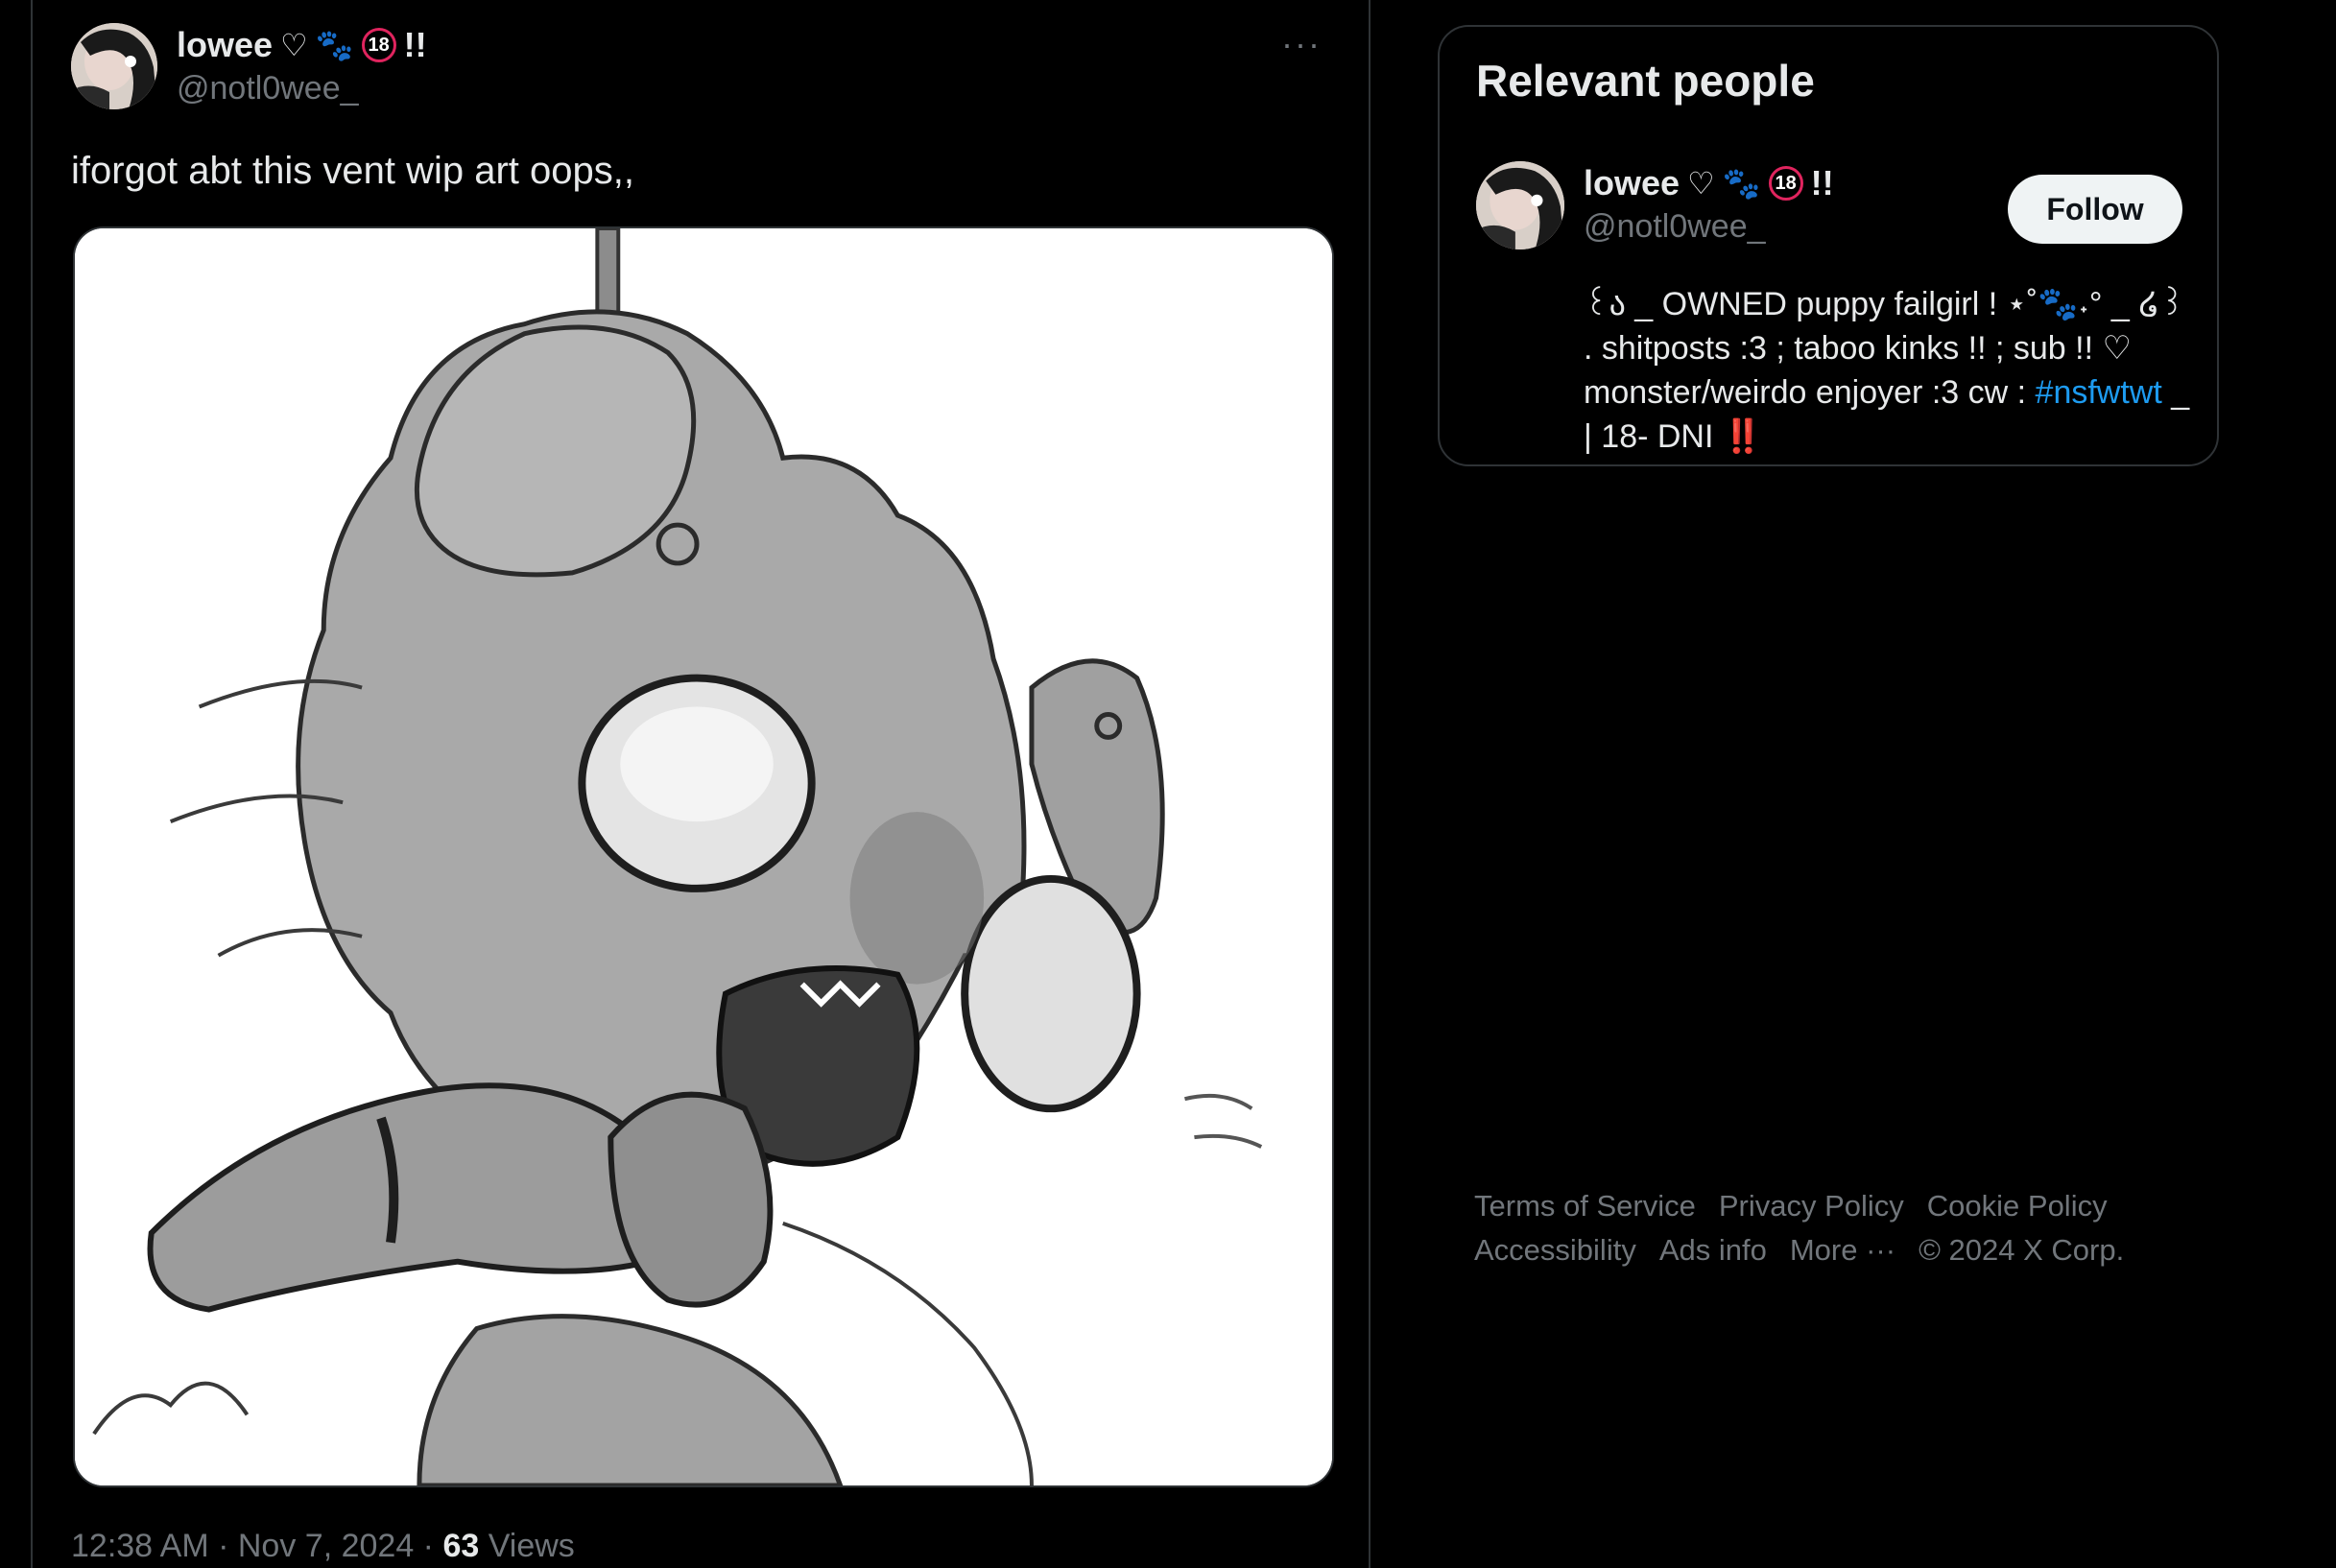 This screenshot has height=1568, width=2336. Describe the element at coordinates (1709, 226) in the screenshot. I see `person-handle: @notl0wee_` at that location.